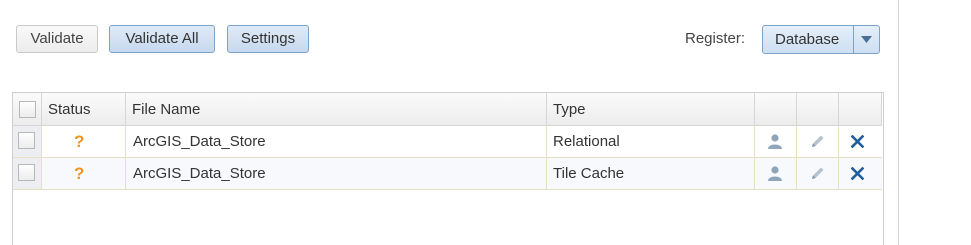 Image resolution: width=971 pixels, height=245 pixels. Describe the element at coordinates (166, 109) in the screenshot. I see `header-file-name-label: File Name` at that location.